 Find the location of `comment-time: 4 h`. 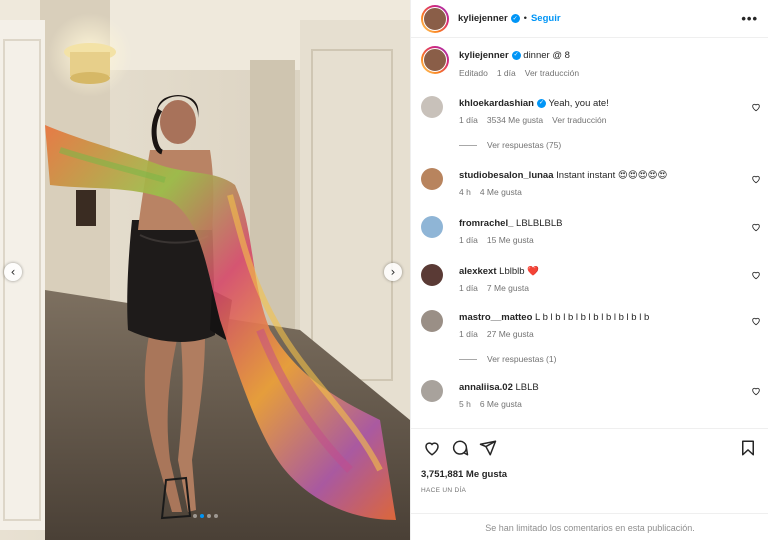

comment-time: 4 h is located at coordinates (465, 192).